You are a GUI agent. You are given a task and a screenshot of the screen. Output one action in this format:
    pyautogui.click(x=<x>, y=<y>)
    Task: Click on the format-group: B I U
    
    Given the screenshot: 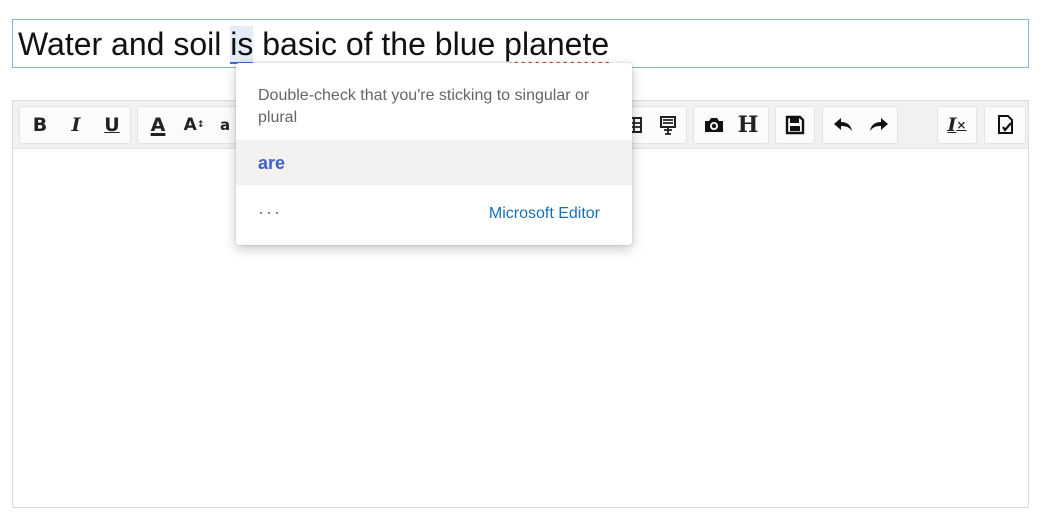 What is the action you would take?
    pyautogui.click(x=75, y=125)
    